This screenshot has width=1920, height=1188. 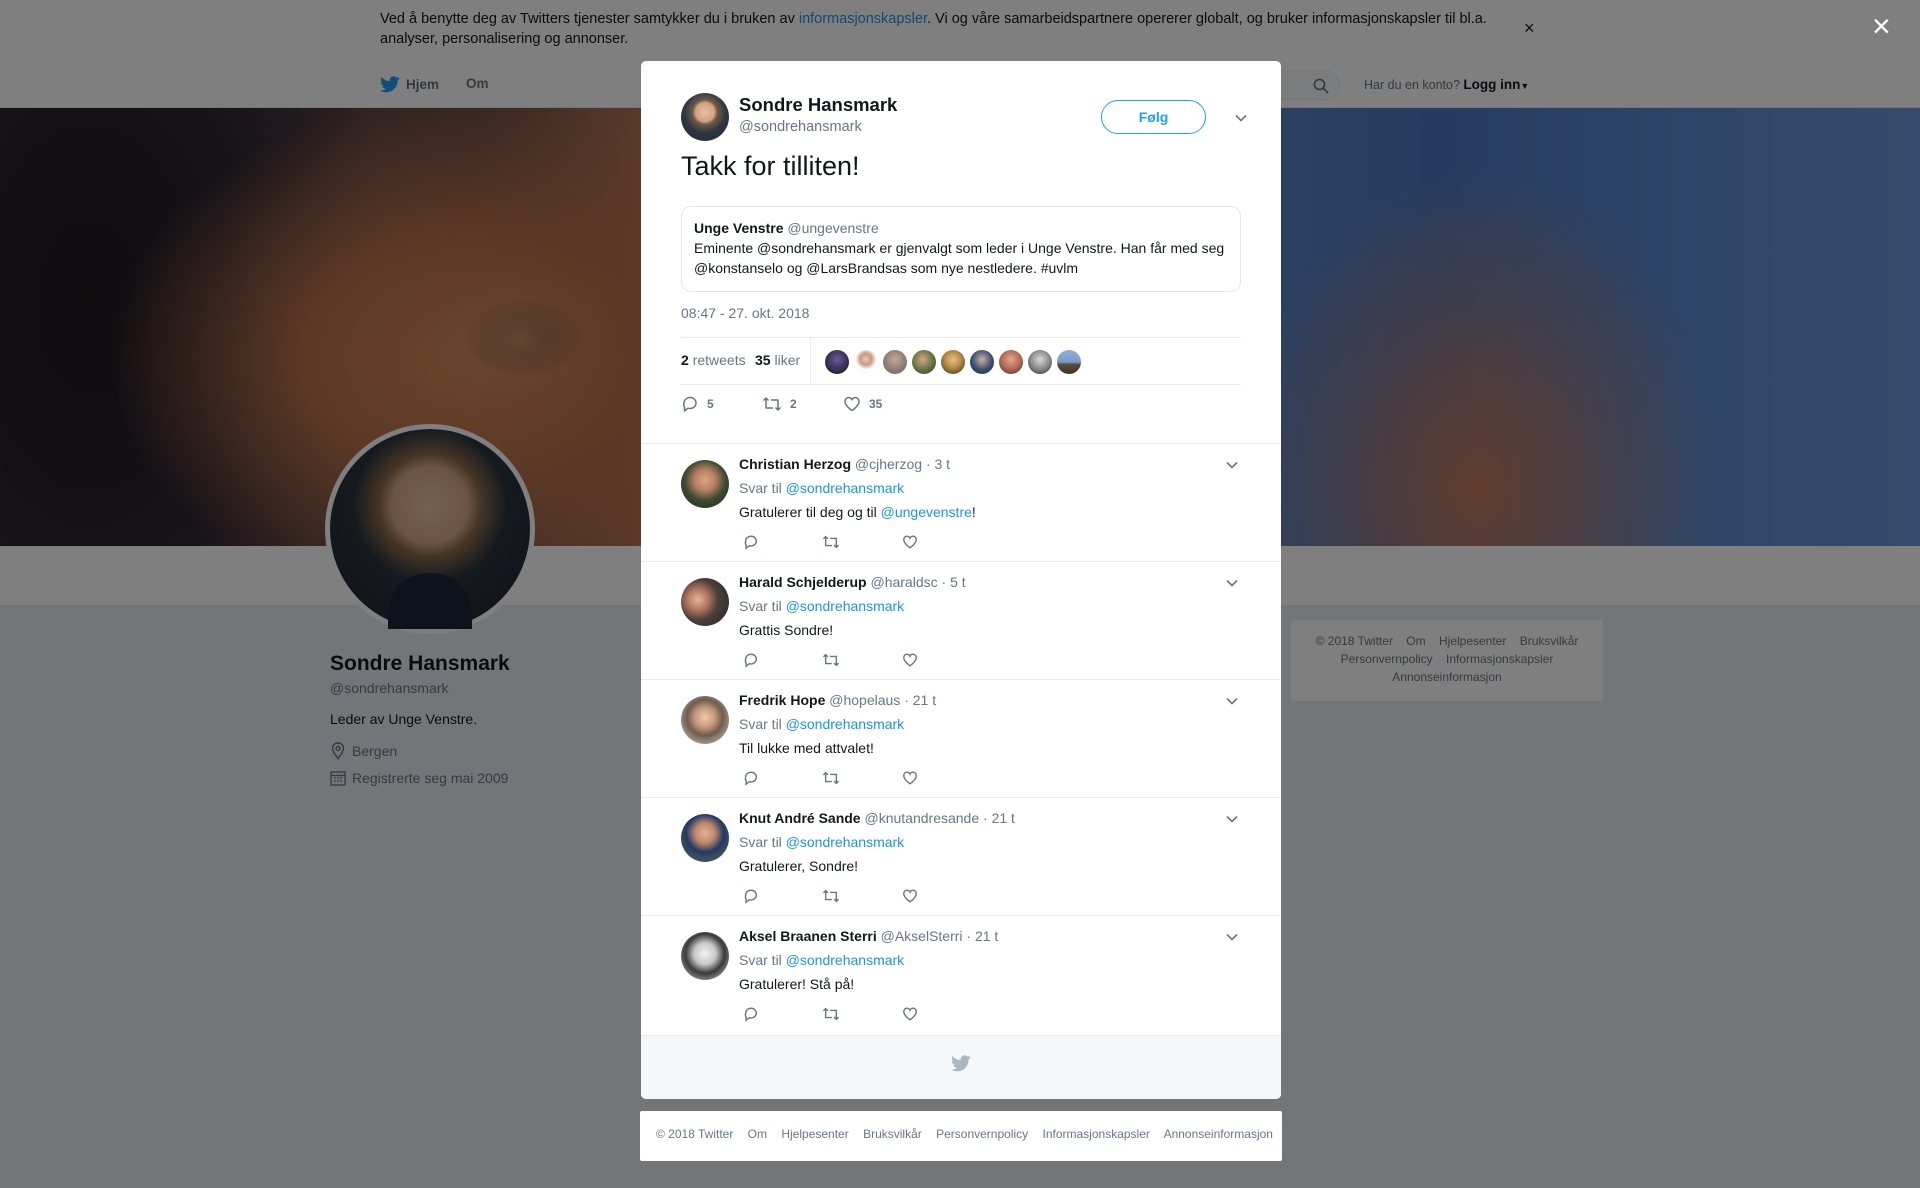 I want to click on tweet-timestamp: 08:47 - 27. okt. 2018, so click(x=745, y=313).